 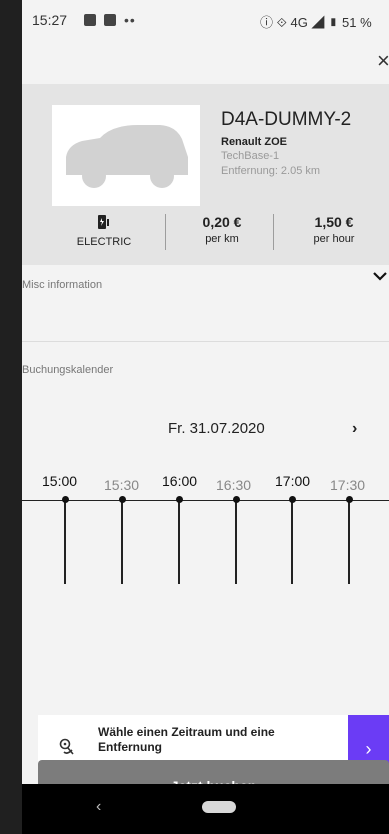 What do you see at coordinates (60, 481) in the screenshot?
I see `timeline-time: 15:00` at bounding box center [60, 481].